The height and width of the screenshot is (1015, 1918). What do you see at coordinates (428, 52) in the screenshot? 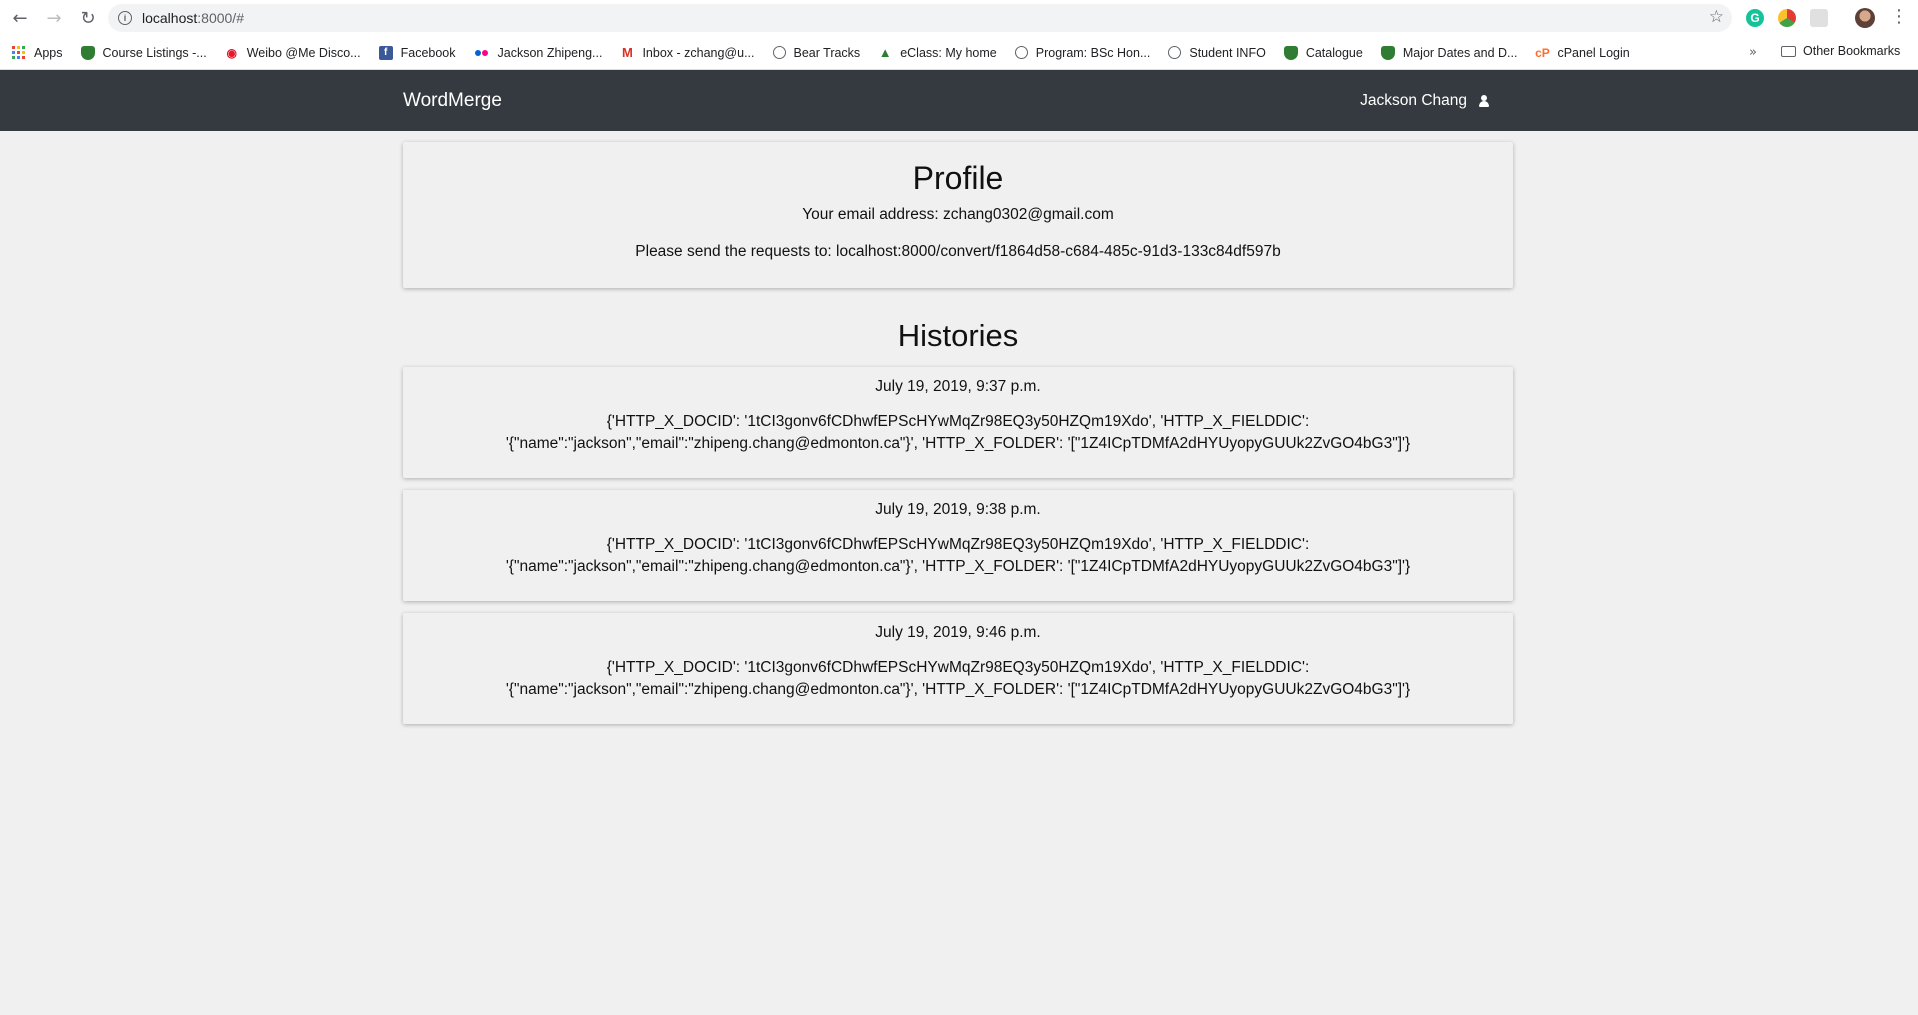
I see `bookmark-label: Facebook` at bounding box center [428, 52].